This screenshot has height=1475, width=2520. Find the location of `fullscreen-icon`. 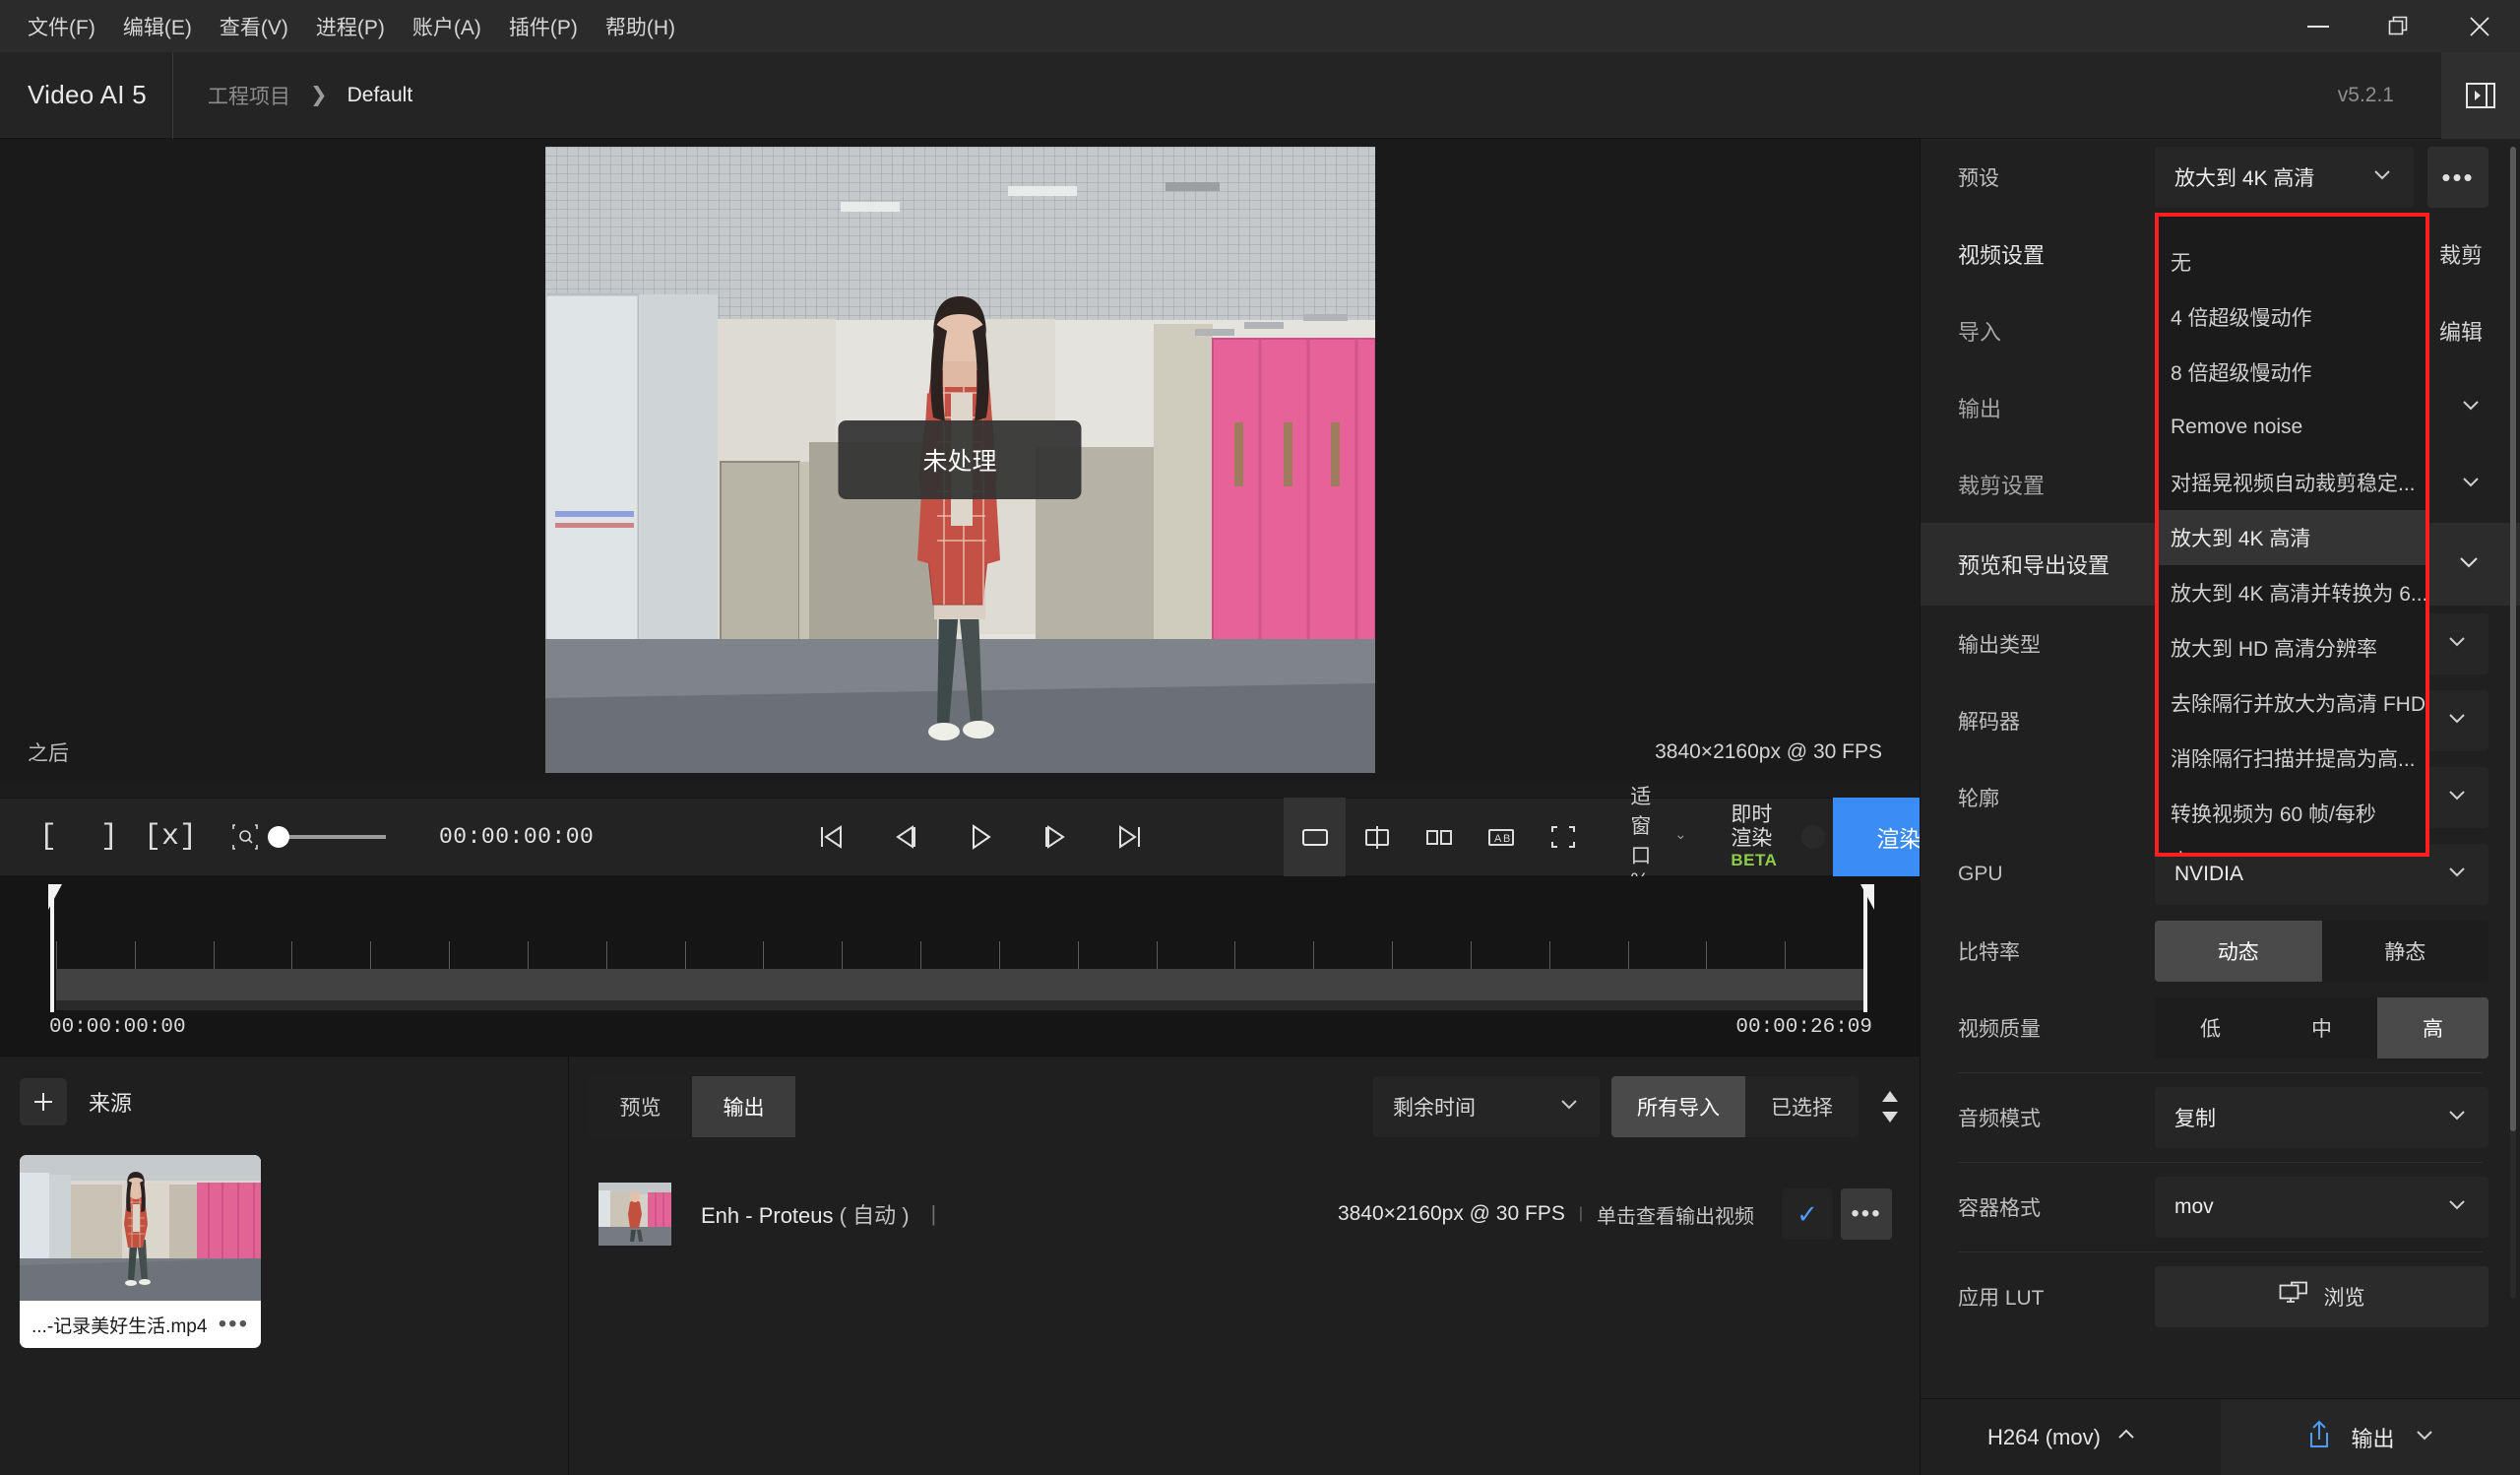

fullscreen-icon is located at coordinates (1563, 837).